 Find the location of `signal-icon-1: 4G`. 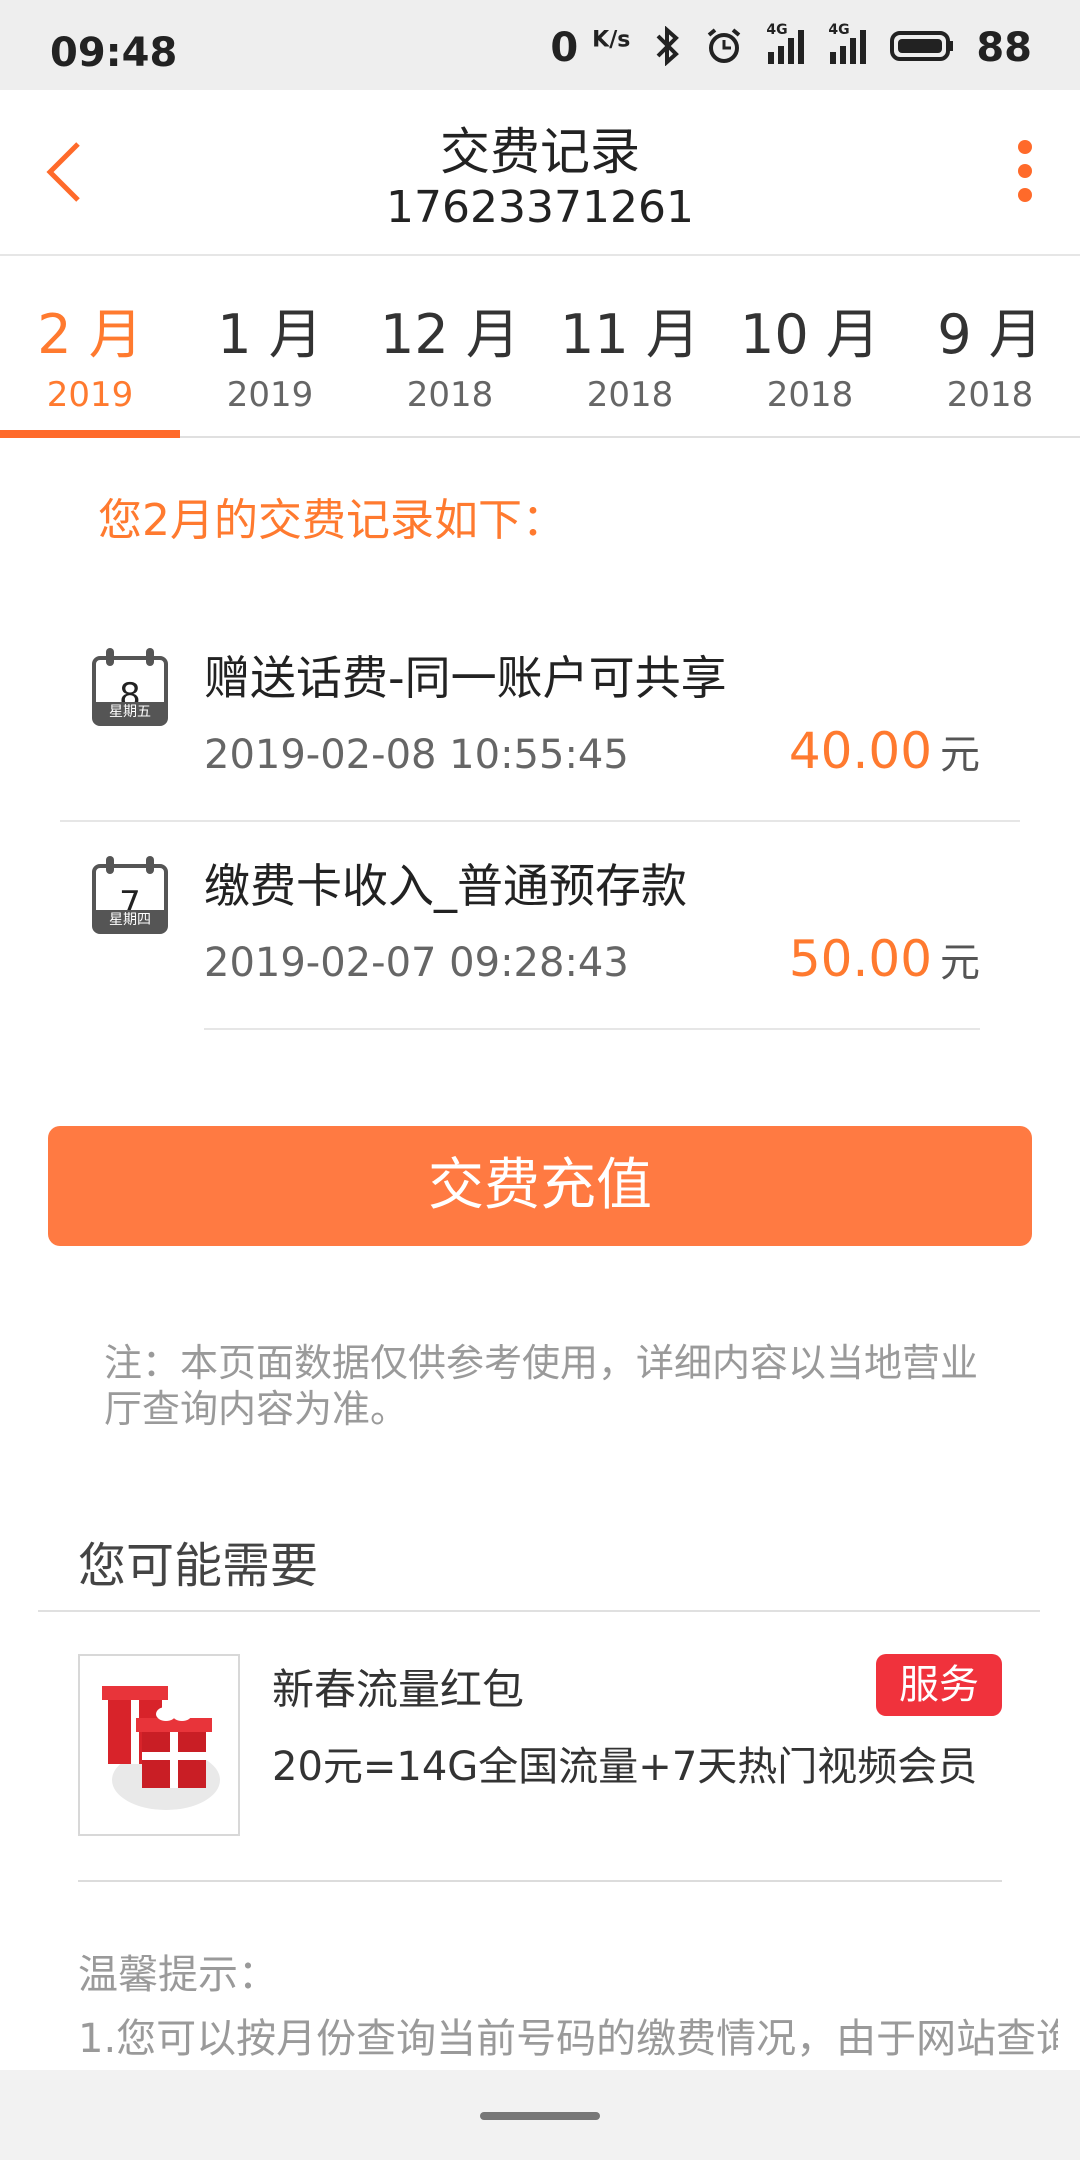

signal-icon-1: 4G is located at coordinates (786, 46).